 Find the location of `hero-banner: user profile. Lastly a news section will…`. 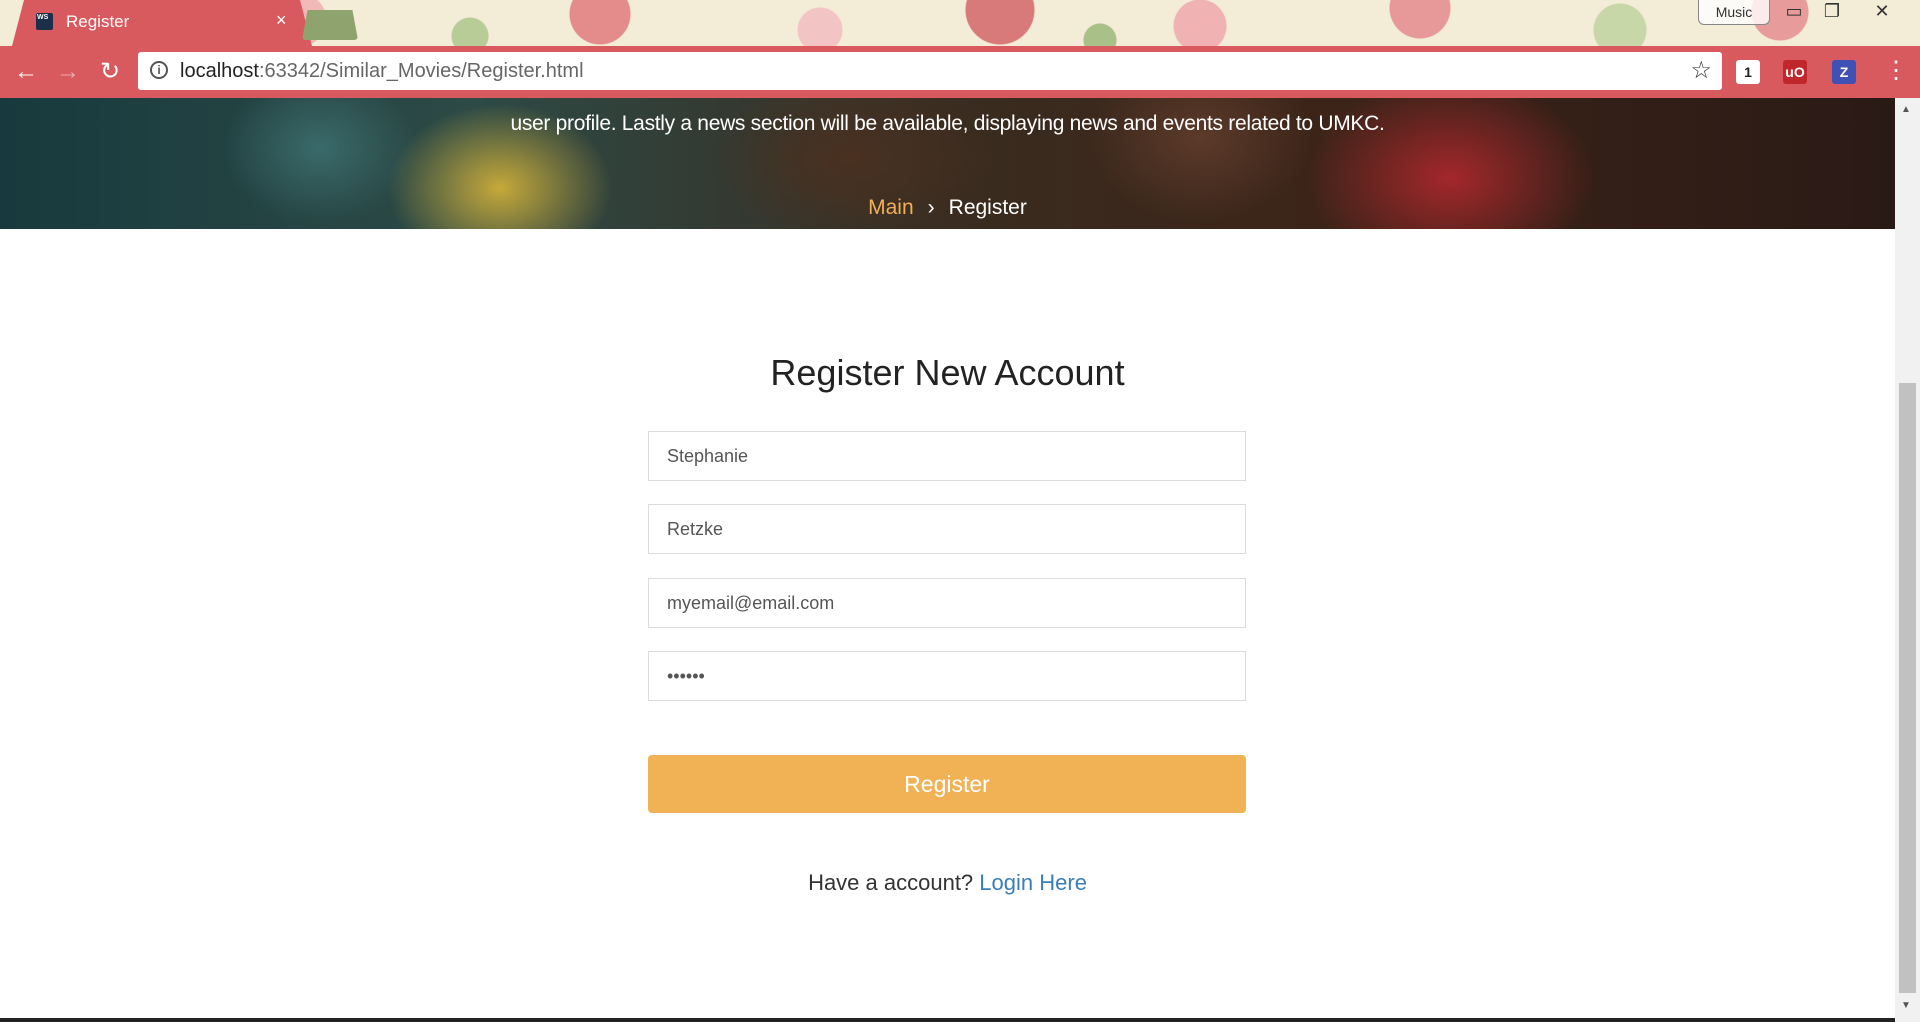

hero-banner: user profile. Lastly a news section will… is located at coordinates (947, 163).